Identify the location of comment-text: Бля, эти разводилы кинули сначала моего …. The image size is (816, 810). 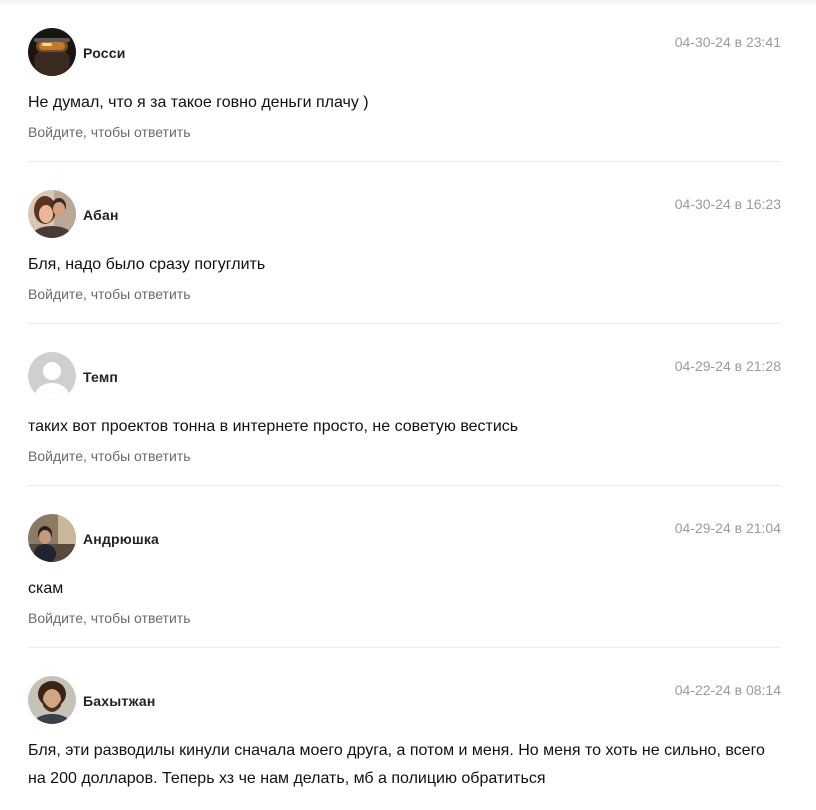
(396, 764).